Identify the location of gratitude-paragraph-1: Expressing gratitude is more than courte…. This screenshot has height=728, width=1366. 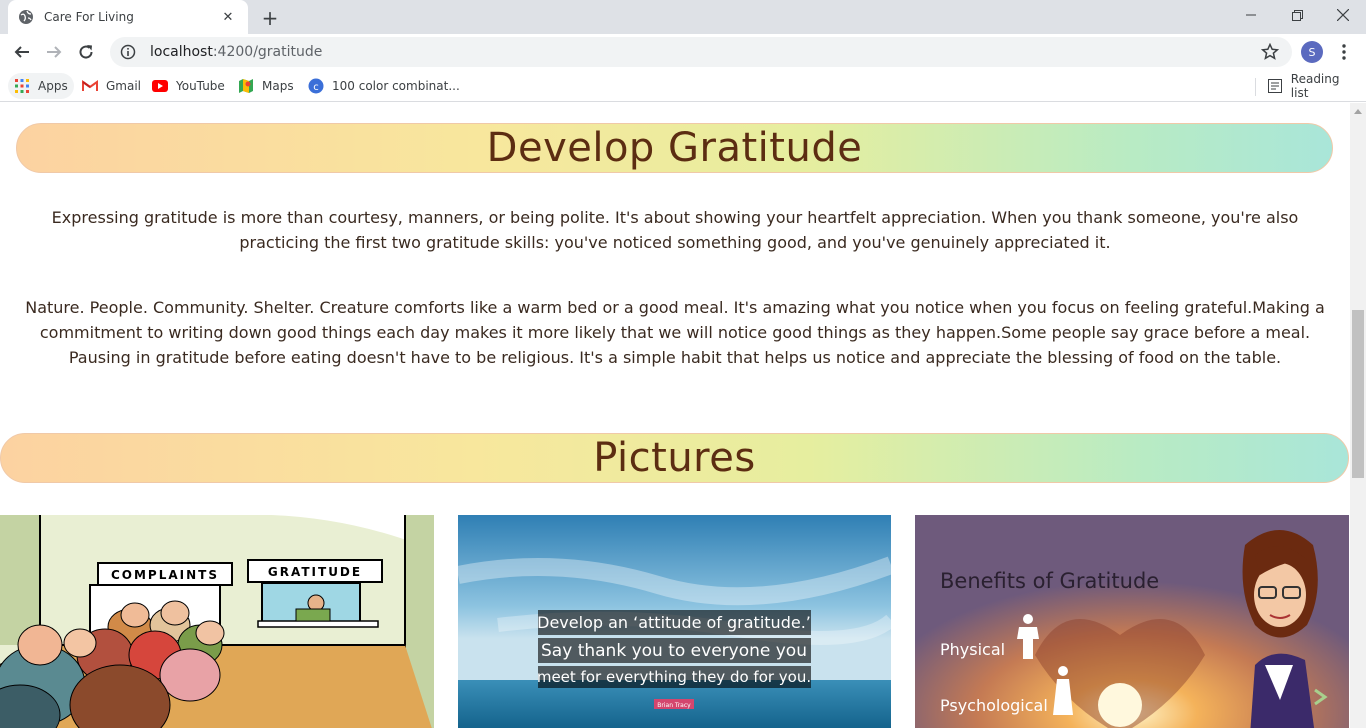
(675, 230).